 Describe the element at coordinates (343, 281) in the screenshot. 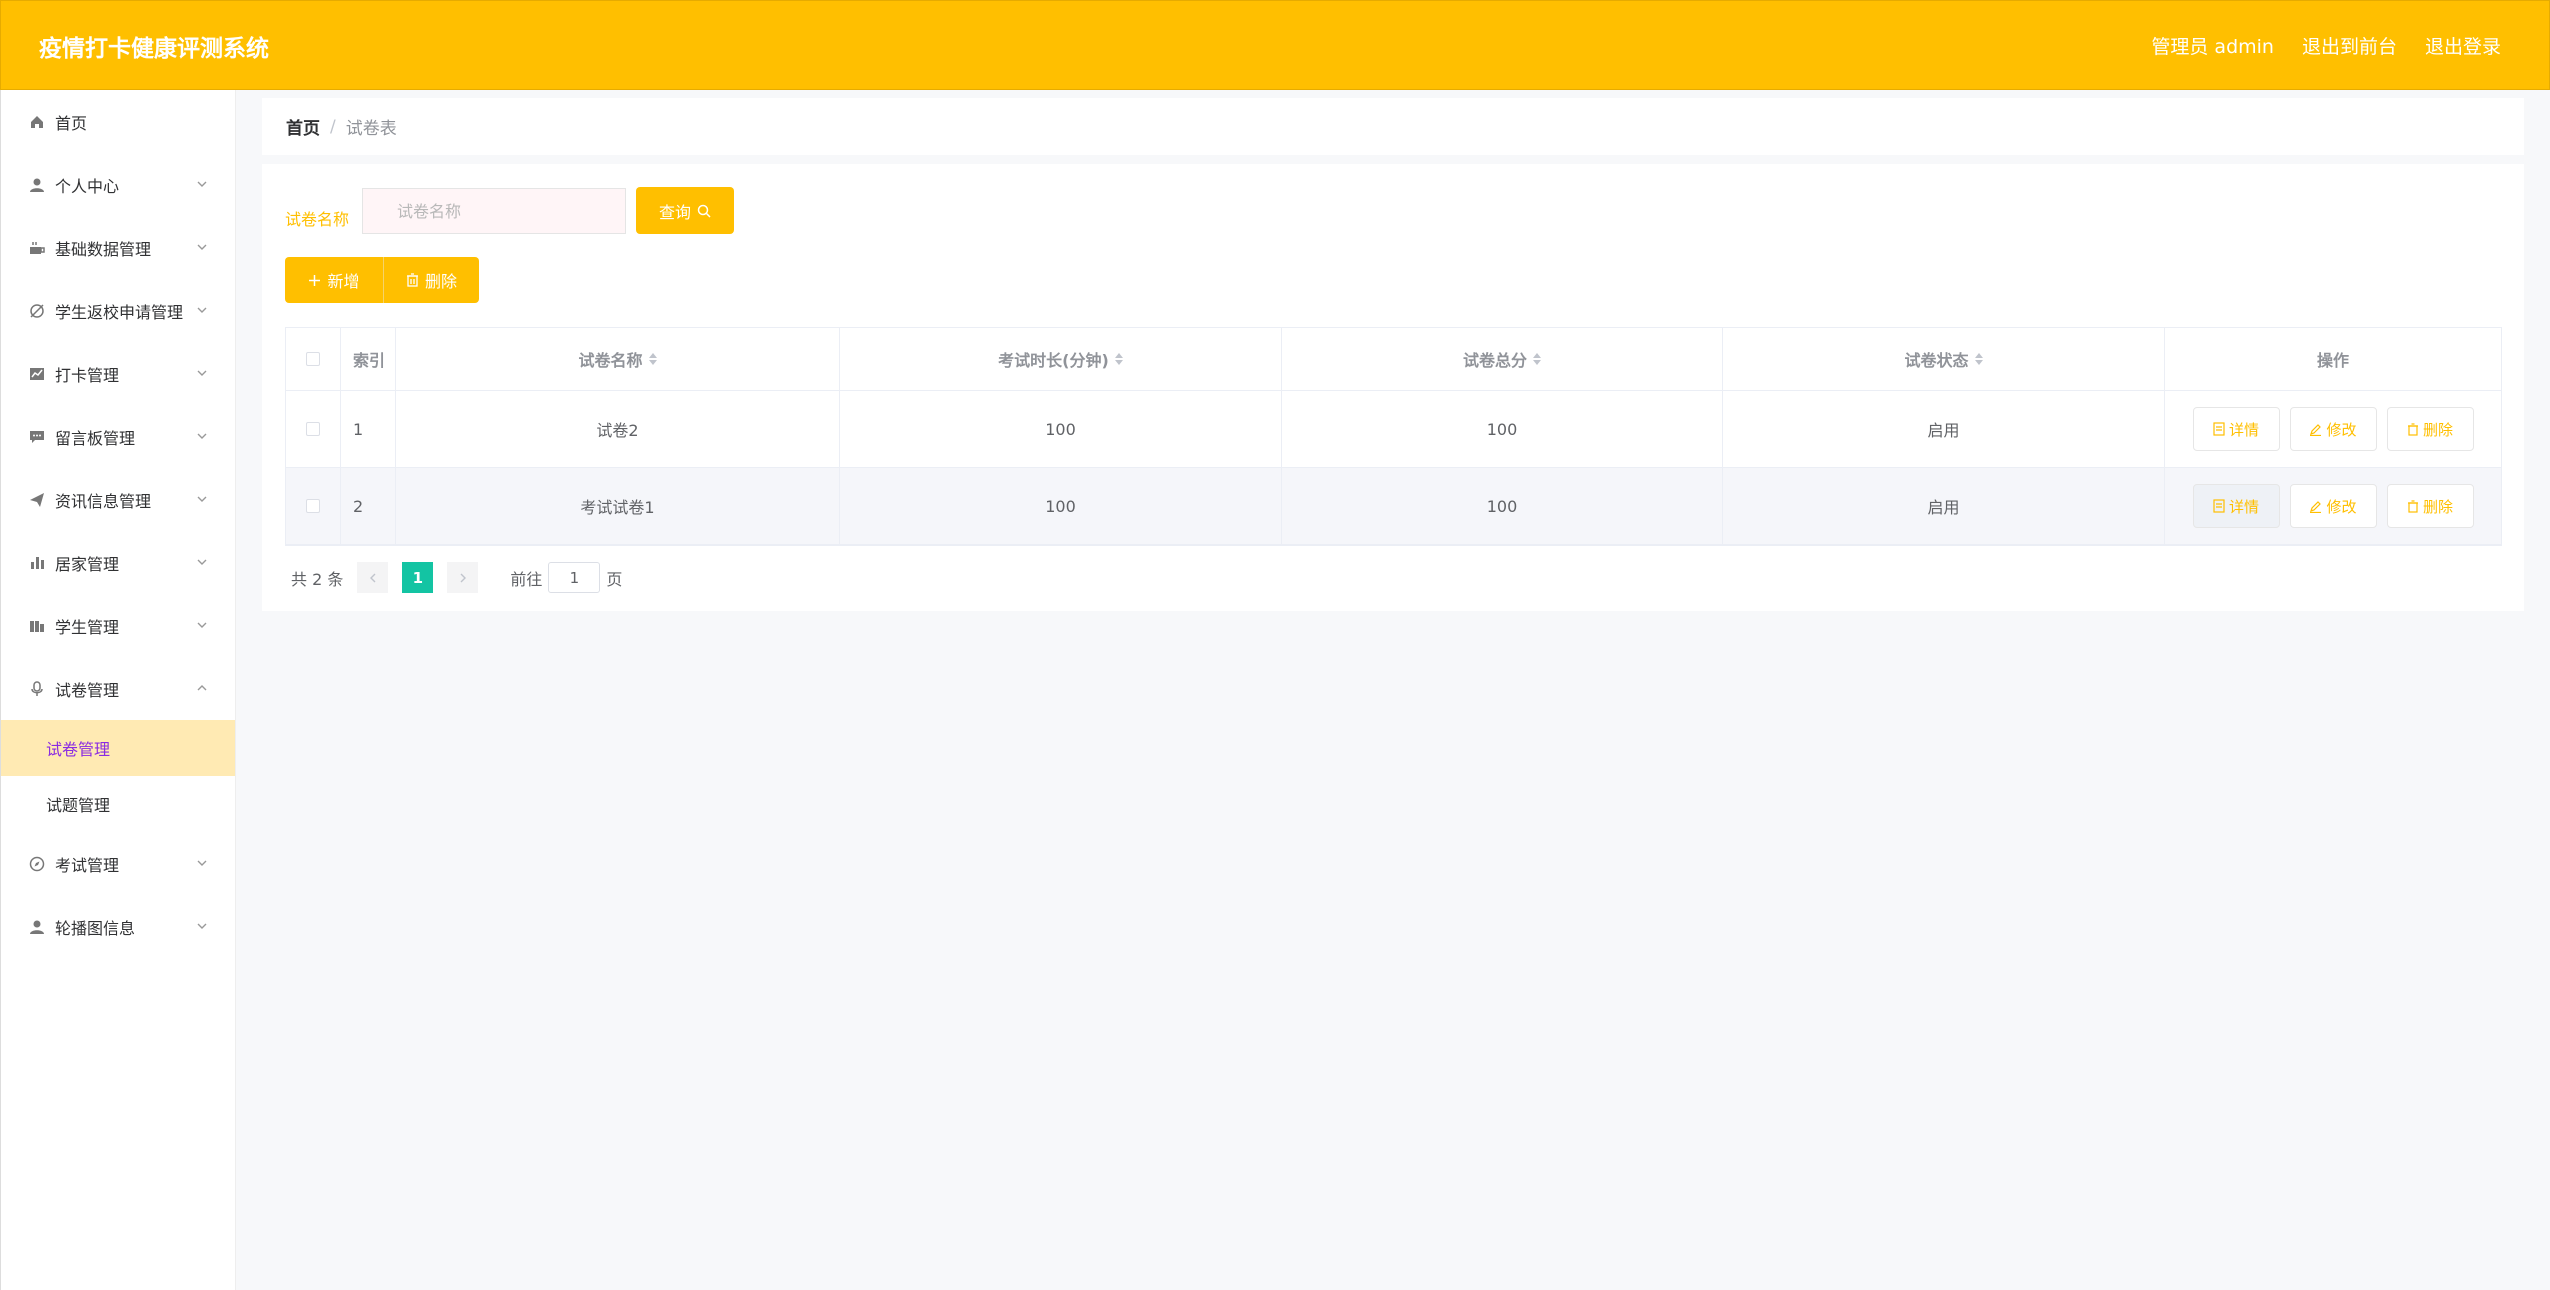

I see `add-button-label: 新增` at that location.